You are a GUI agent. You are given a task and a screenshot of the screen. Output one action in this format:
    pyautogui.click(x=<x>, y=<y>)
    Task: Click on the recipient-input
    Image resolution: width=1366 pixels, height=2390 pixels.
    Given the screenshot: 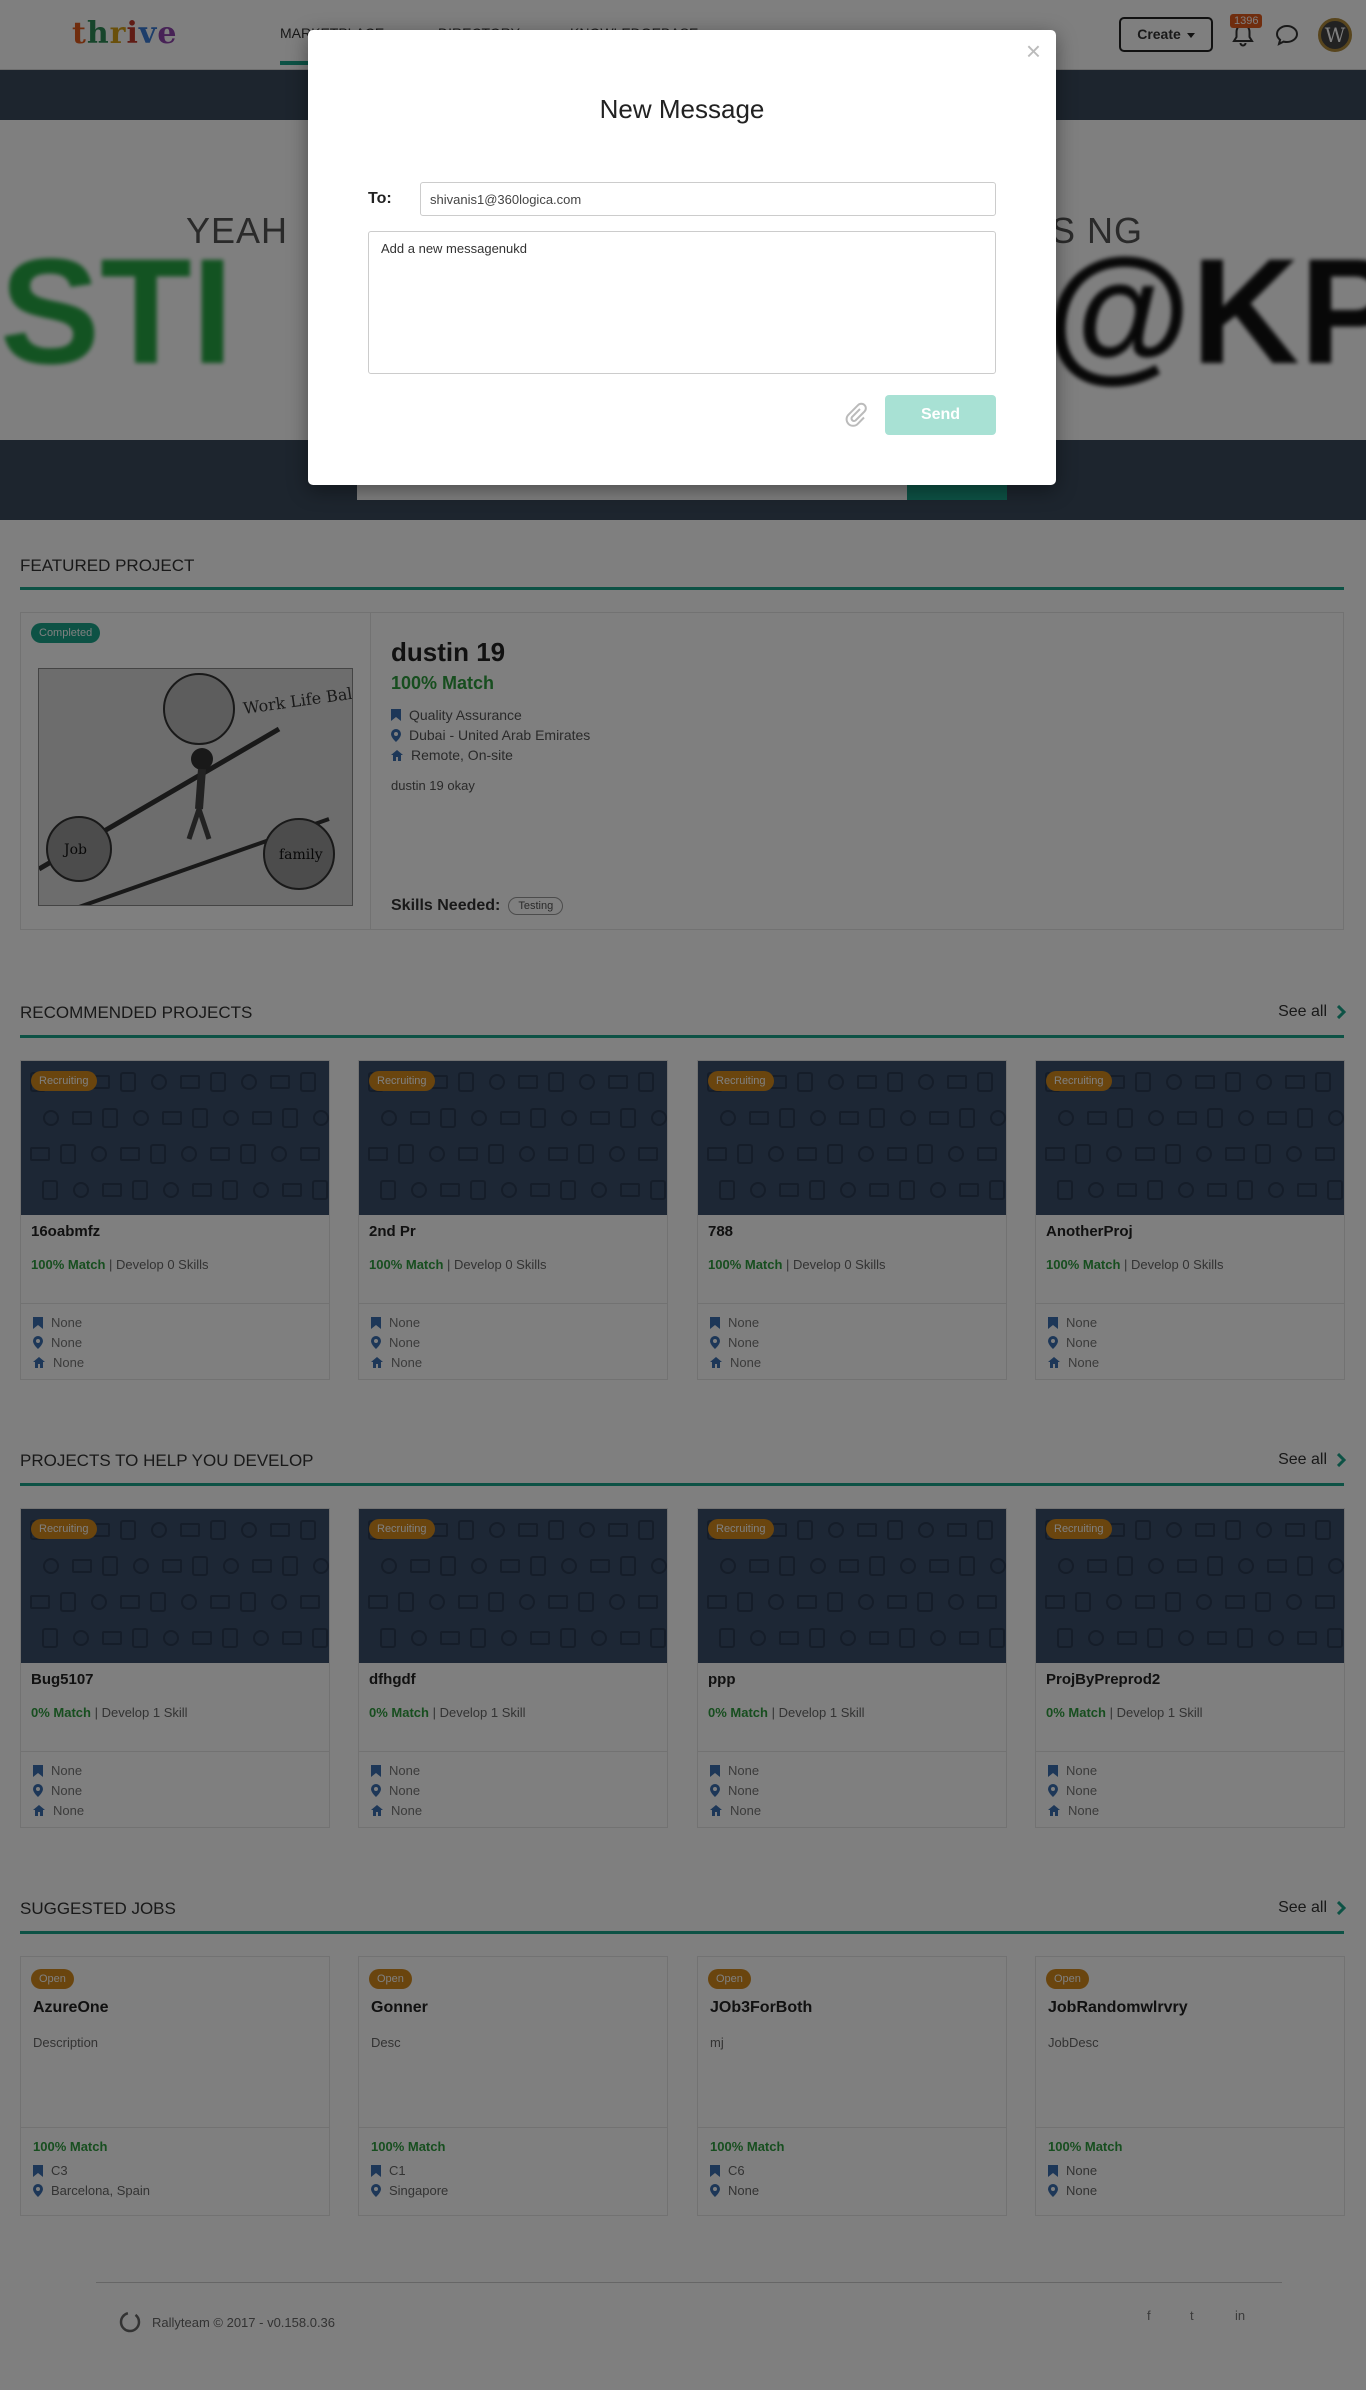 What is the action you would take?
    pyautogui.click(x=708, y=199)
    